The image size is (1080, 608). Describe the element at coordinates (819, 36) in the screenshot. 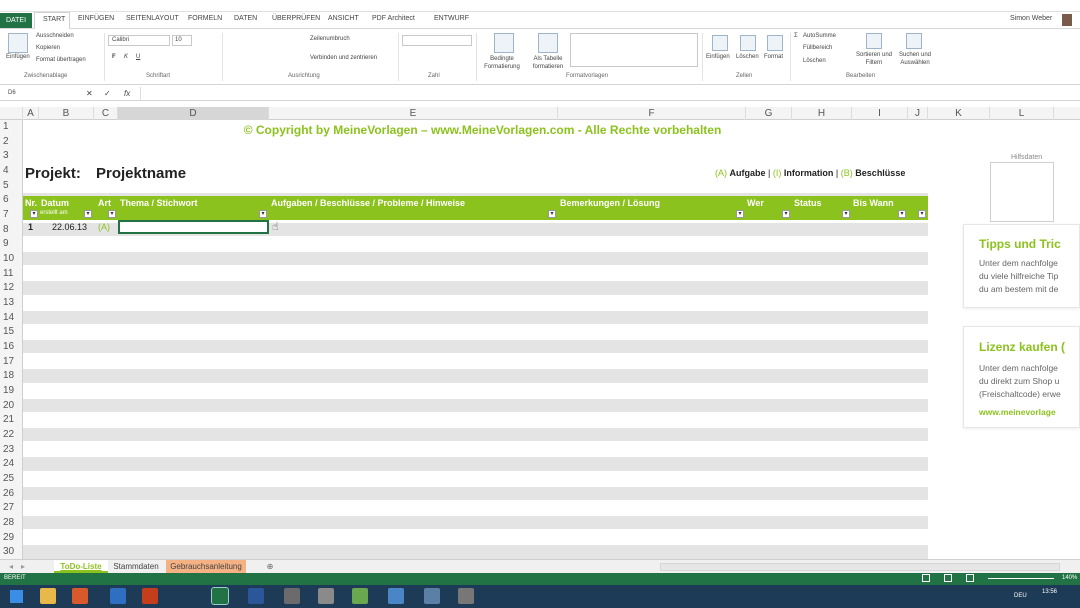

I see `autosum-button: AutoSumme` at that location.